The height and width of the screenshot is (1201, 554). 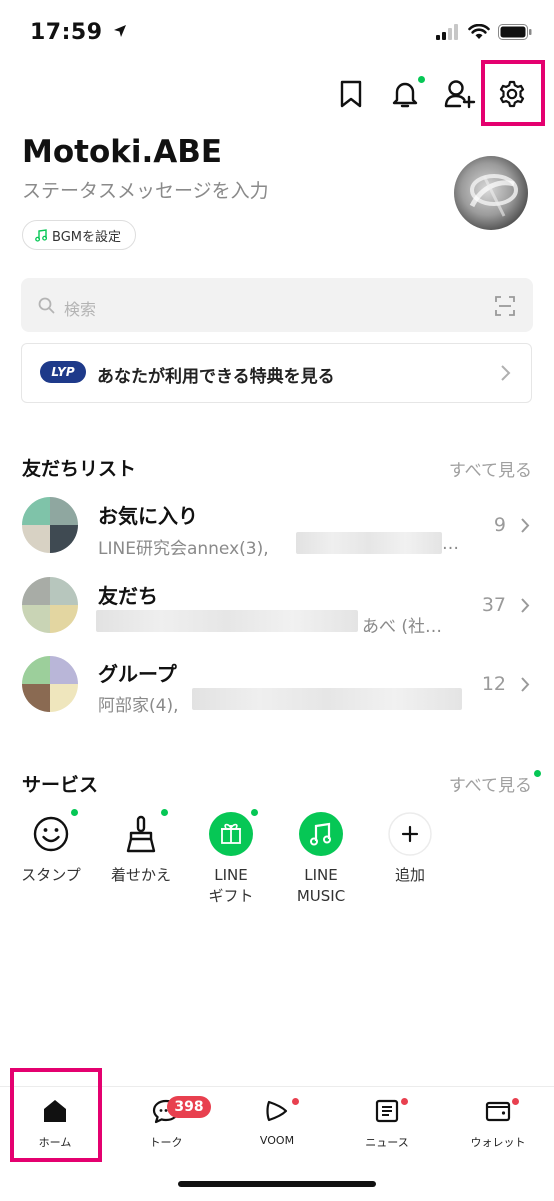 I want to click on tab-news-label: ニュース, so click(x=387, y=1142).